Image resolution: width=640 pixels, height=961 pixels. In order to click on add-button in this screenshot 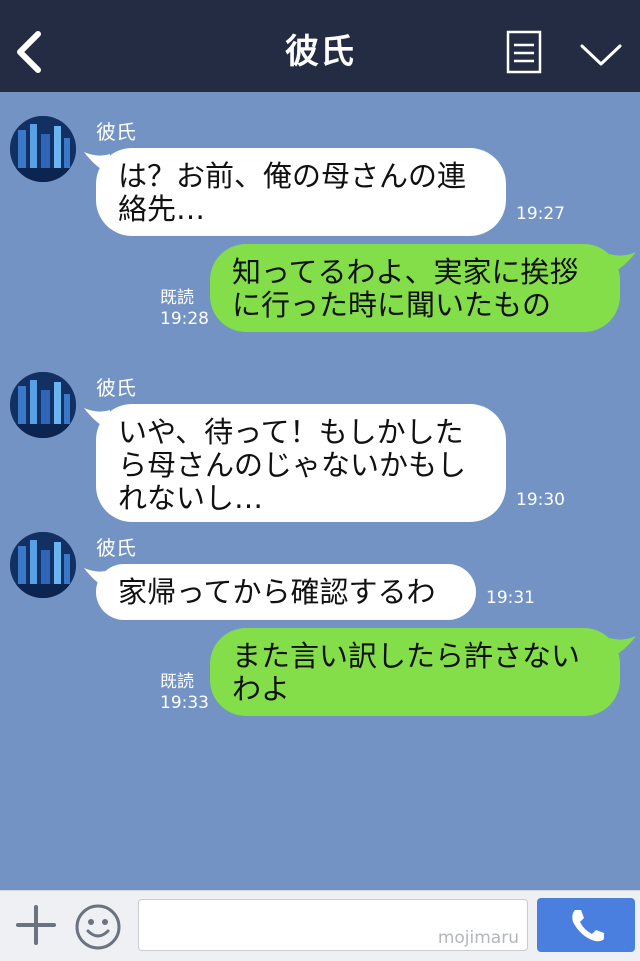, I will do `click(36, 925)`.